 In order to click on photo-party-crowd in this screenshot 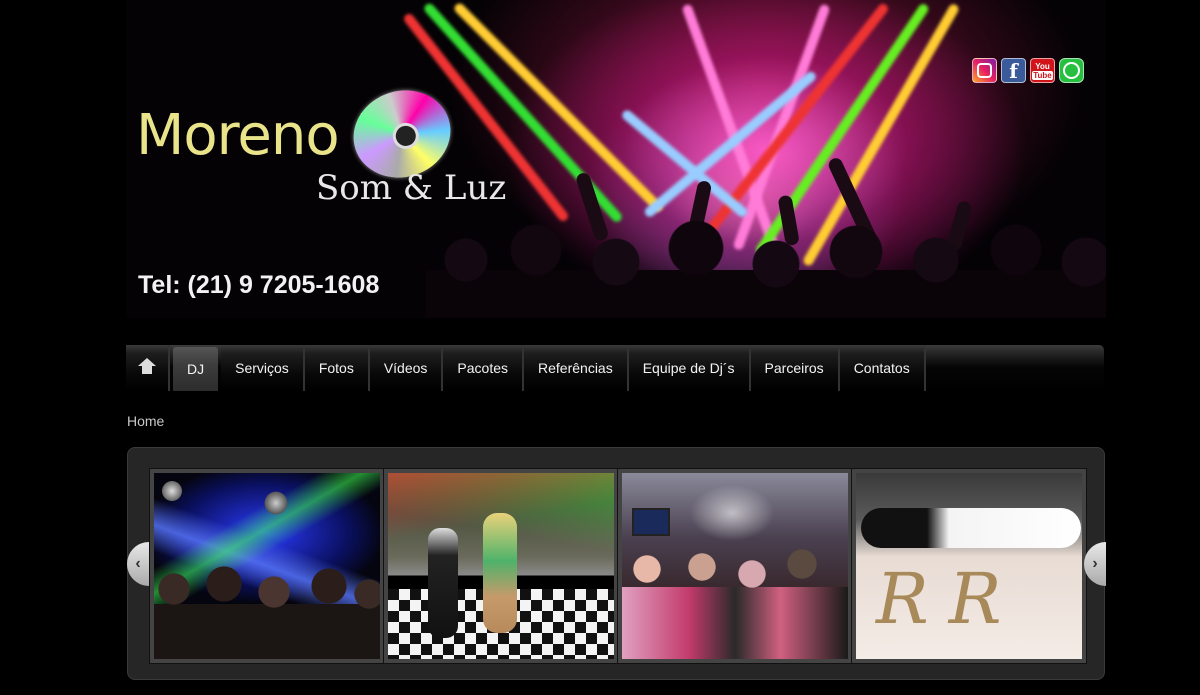, I will do `click(735, 566)`.